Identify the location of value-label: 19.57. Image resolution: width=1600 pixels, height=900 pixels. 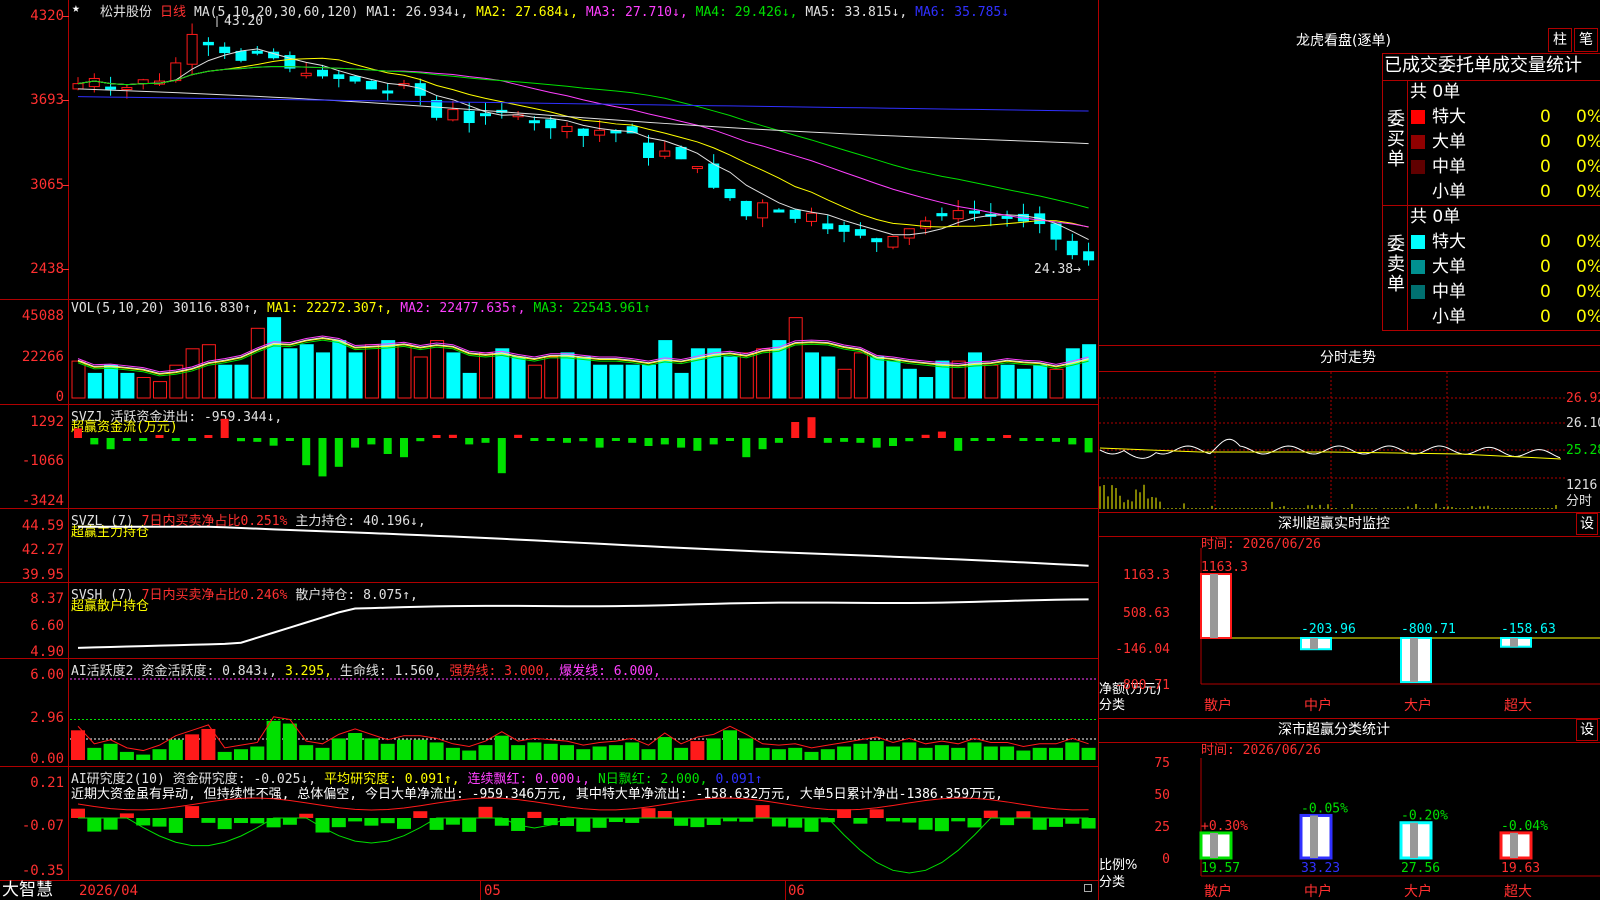
(1220, 868).